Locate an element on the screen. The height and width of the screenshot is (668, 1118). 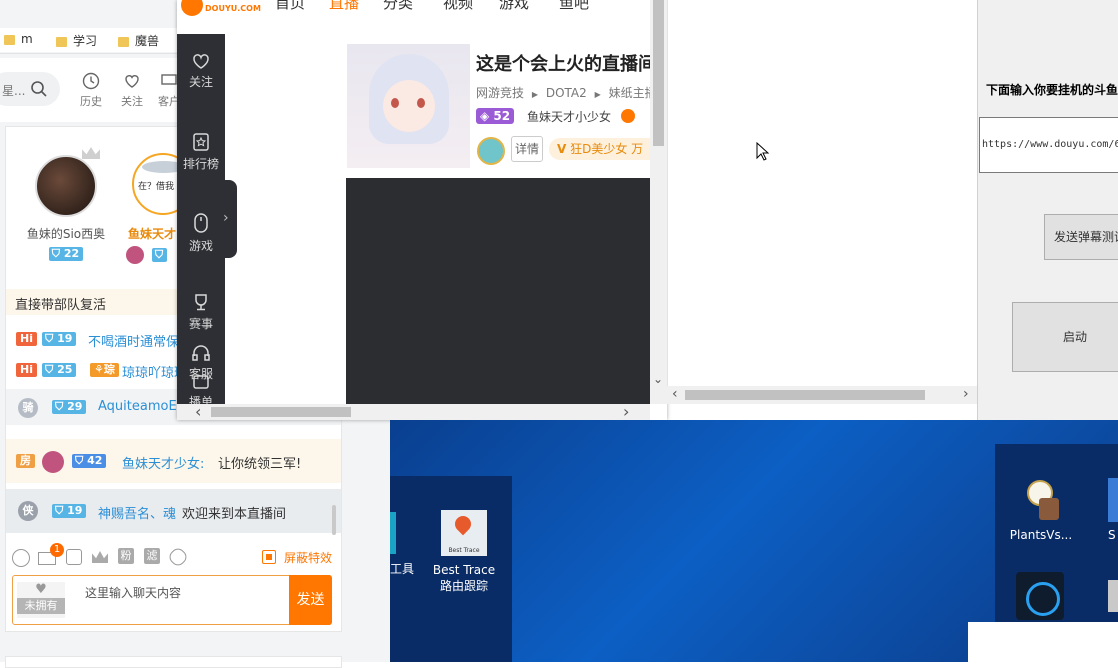
sidebar-item-follow: 关注 is located at coordinates (201, 71).